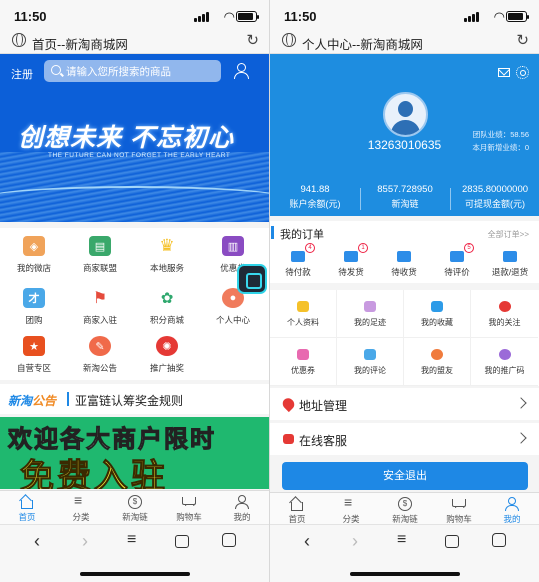 Image resolution: width=539 pixels, height=582 pixels. What do you see at coordinates (494, 197) in the screenshot?
I see `stat-withdrawable: 2835.80000000 可提现金额(元)` at bounding box center [494, 197].